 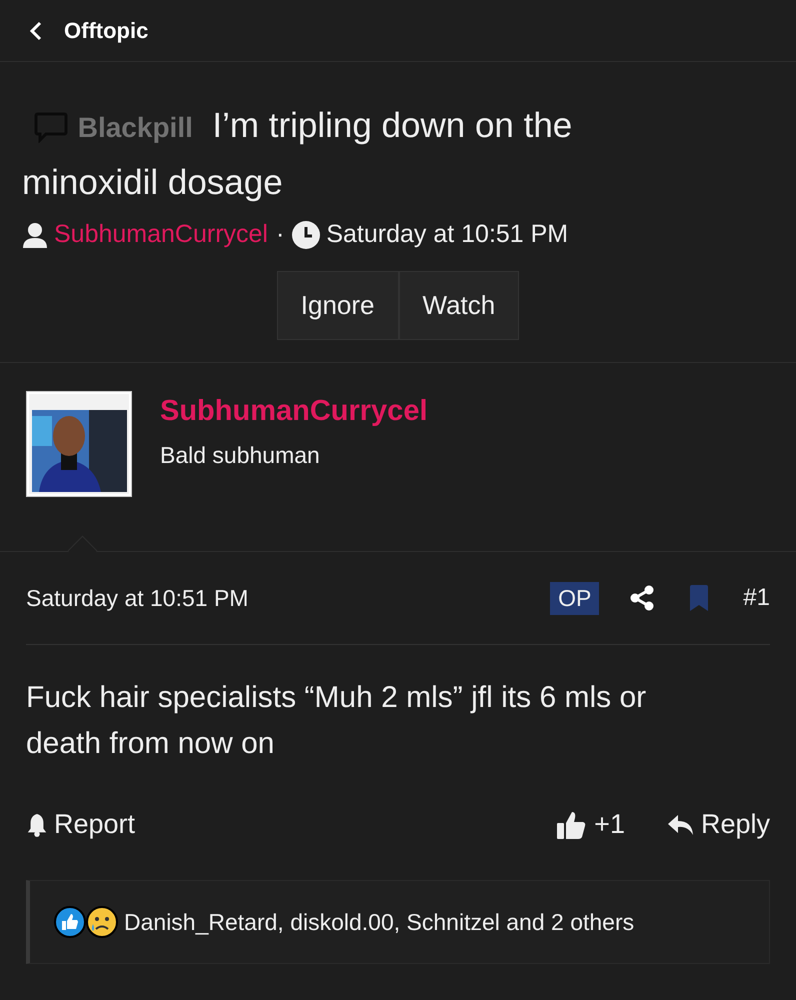 What do you see at coordinates (81, 824) in the screenshot?
I see `report-link: Report` at bounding box center [81, 824].